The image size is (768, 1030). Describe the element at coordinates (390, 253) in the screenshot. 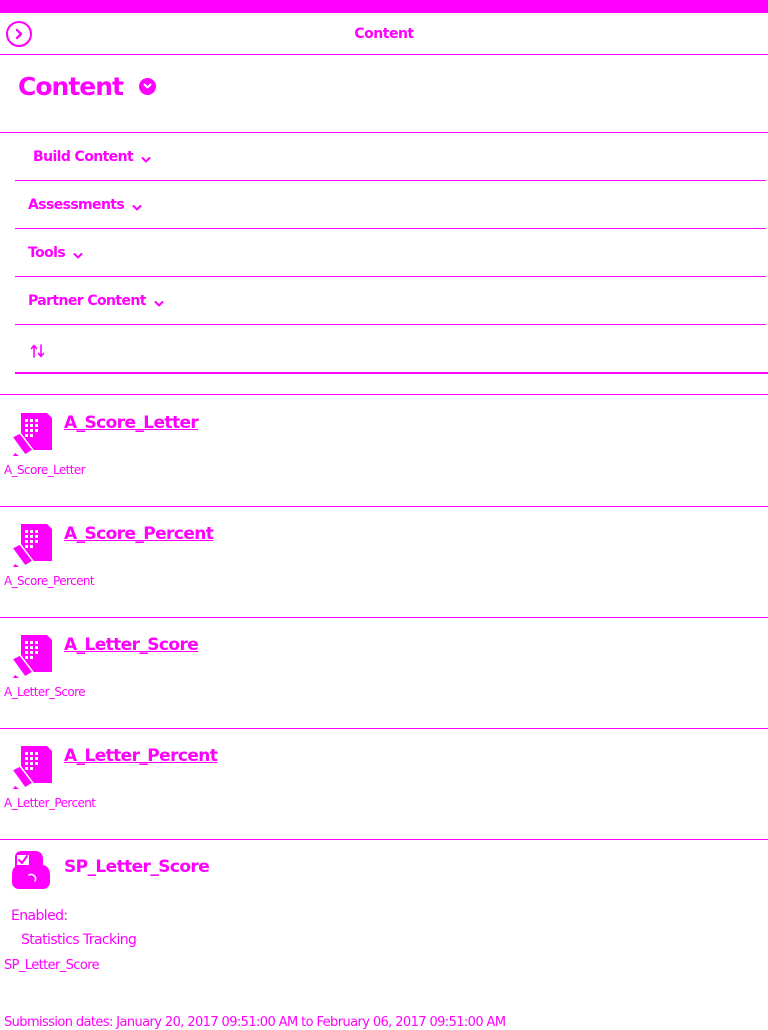

I see `menu-tools: Tools` at that location.